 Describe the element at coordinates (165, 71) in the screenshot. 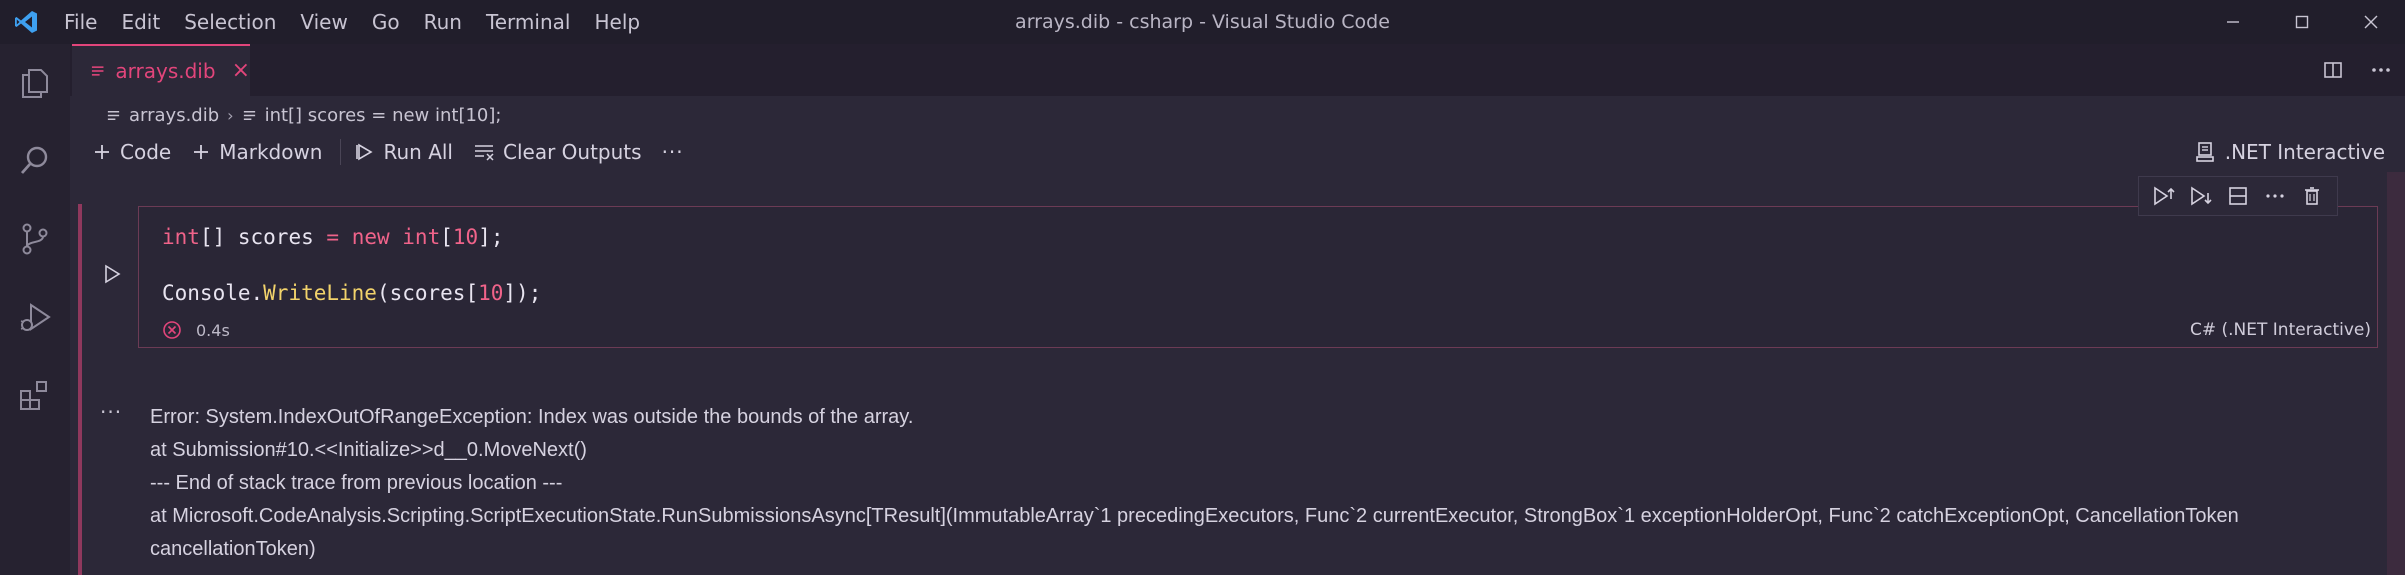

I see `tab-label: arrays.dib` at that location.